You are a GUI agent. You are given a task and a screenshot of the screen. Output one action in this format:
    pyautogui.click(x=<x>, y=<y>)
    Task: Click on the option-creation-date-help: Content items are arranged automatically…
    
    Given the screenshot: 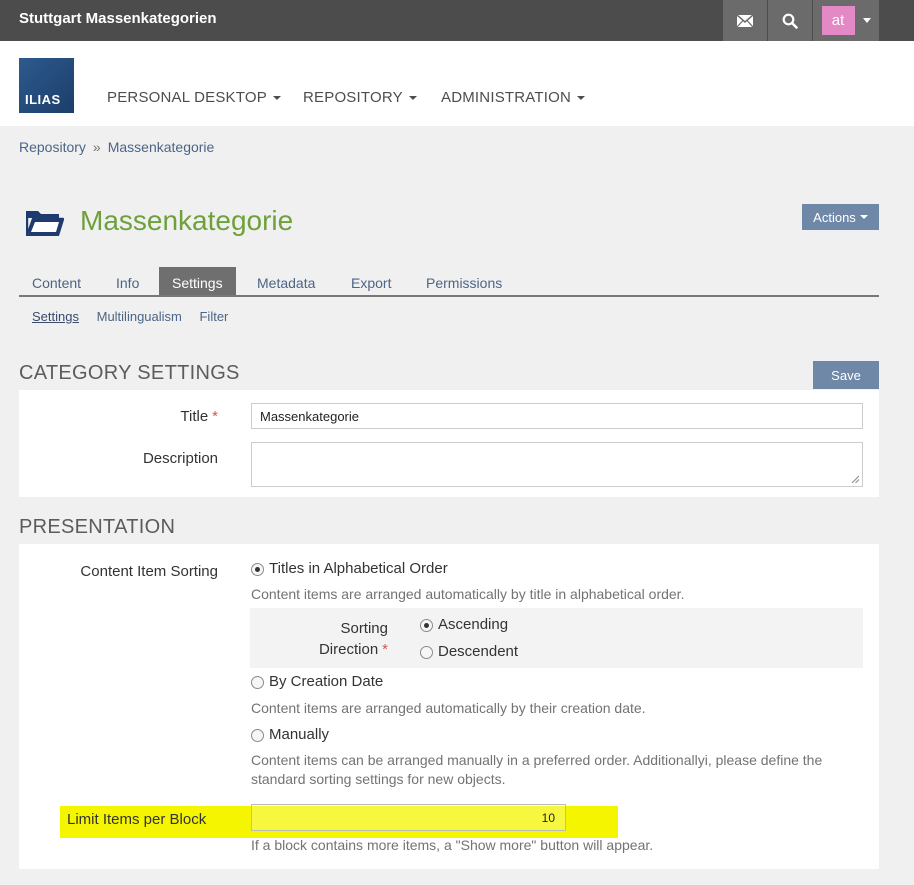 What is the action you would take?
    pyautogui.click(x=448, y=708)
    